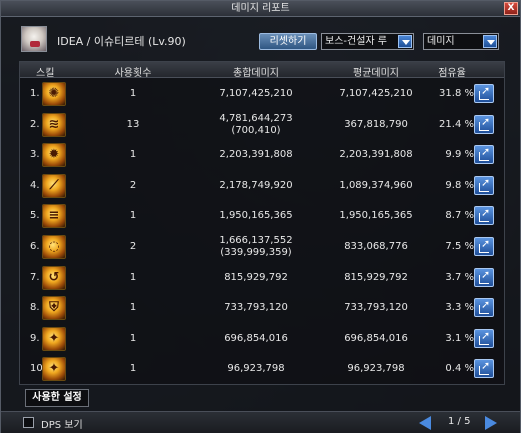  Describe the element at coordinates (35, 277) in the screenshot. I see `row-rank: 7.` at that location.